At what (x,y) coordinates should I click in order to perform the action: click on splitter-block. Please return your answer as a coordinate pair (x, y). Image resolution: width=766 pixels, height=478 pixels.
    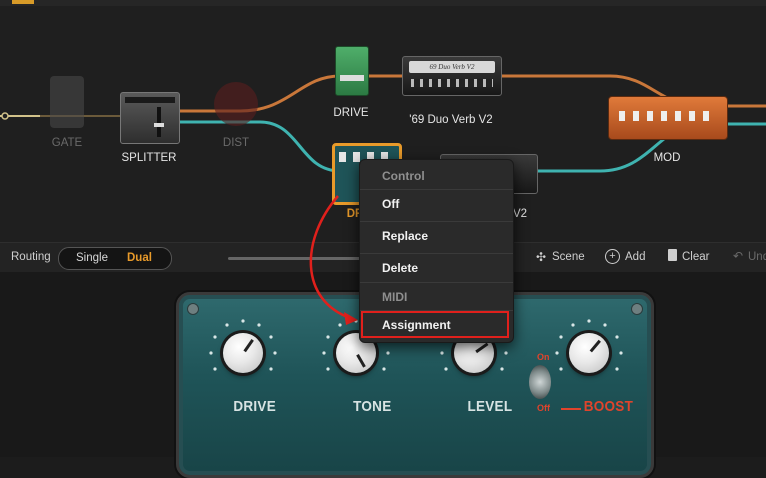
    Looking at the image, I should click on (150, 118).